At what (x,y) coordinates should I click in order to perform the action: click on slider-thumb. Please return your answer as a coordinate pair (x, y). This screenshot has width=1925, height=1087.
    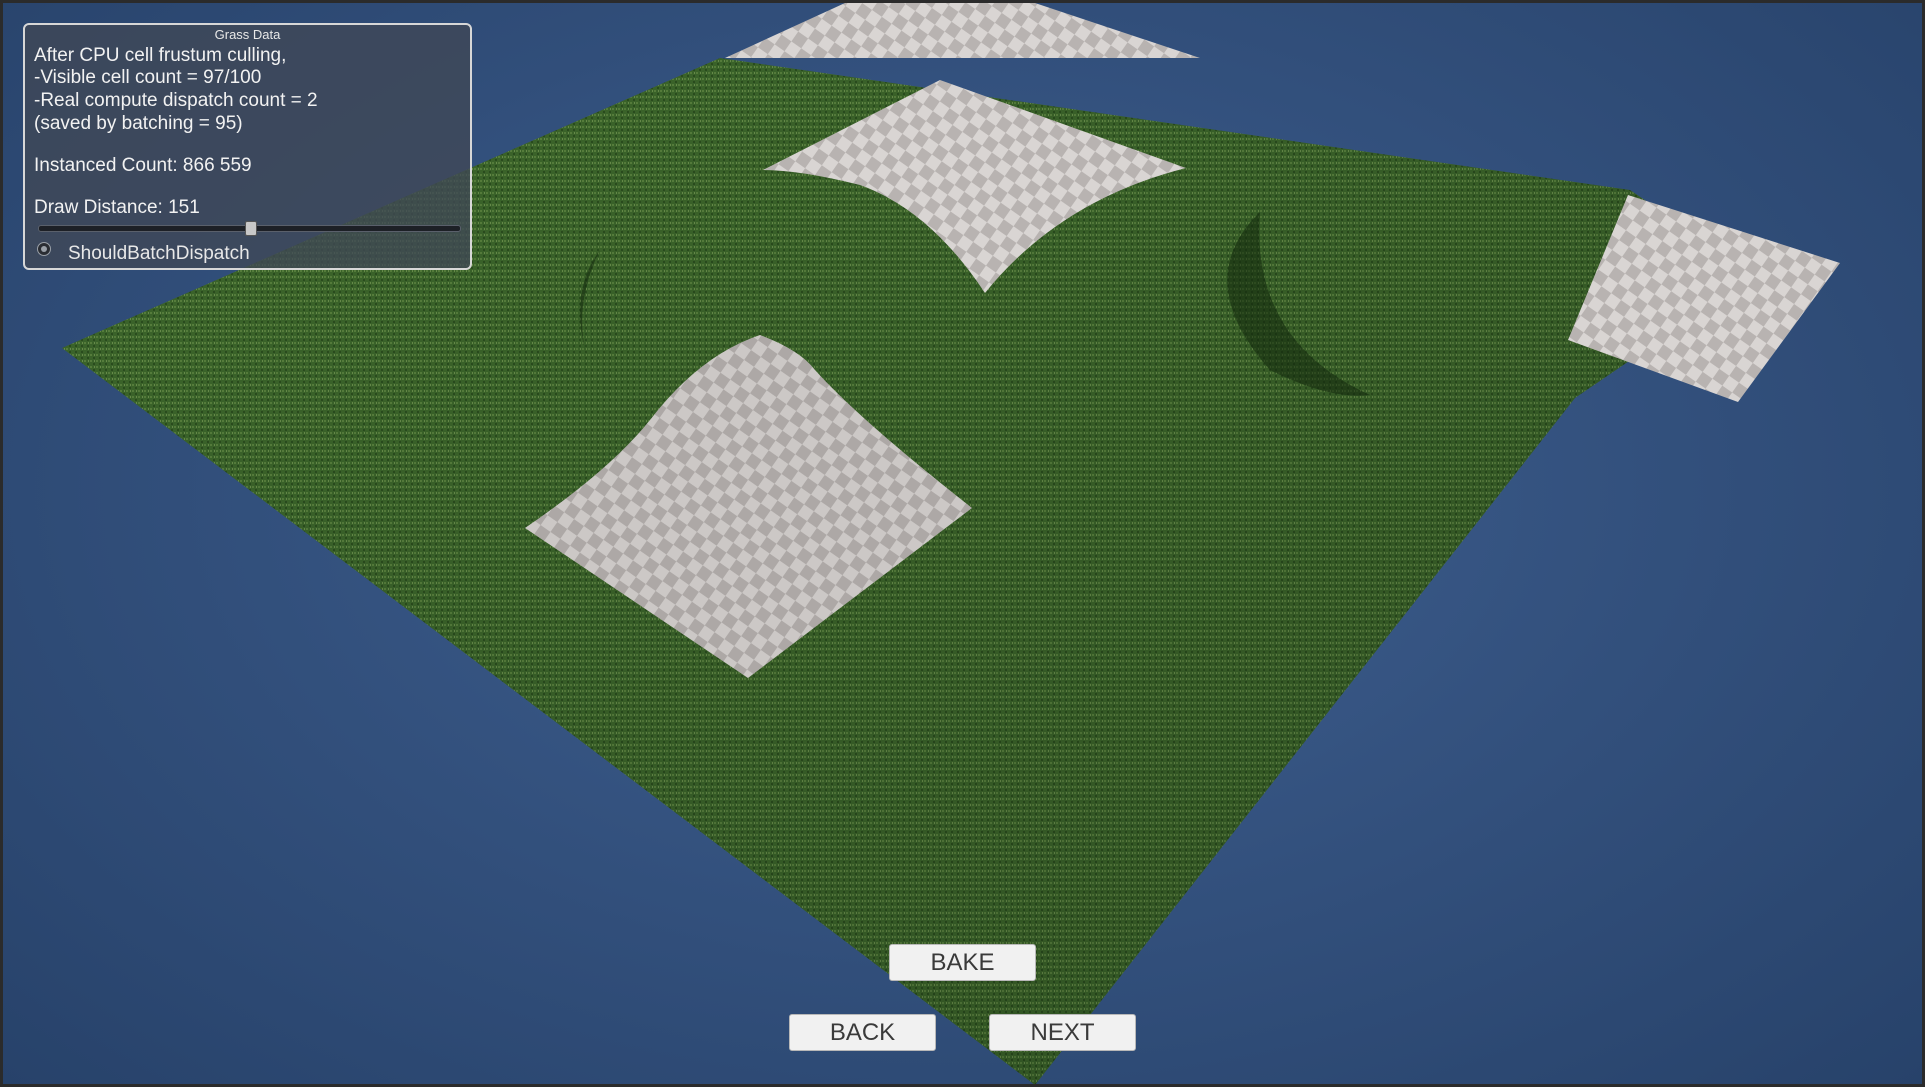
    Looking at the image, I should click on (250, 228).